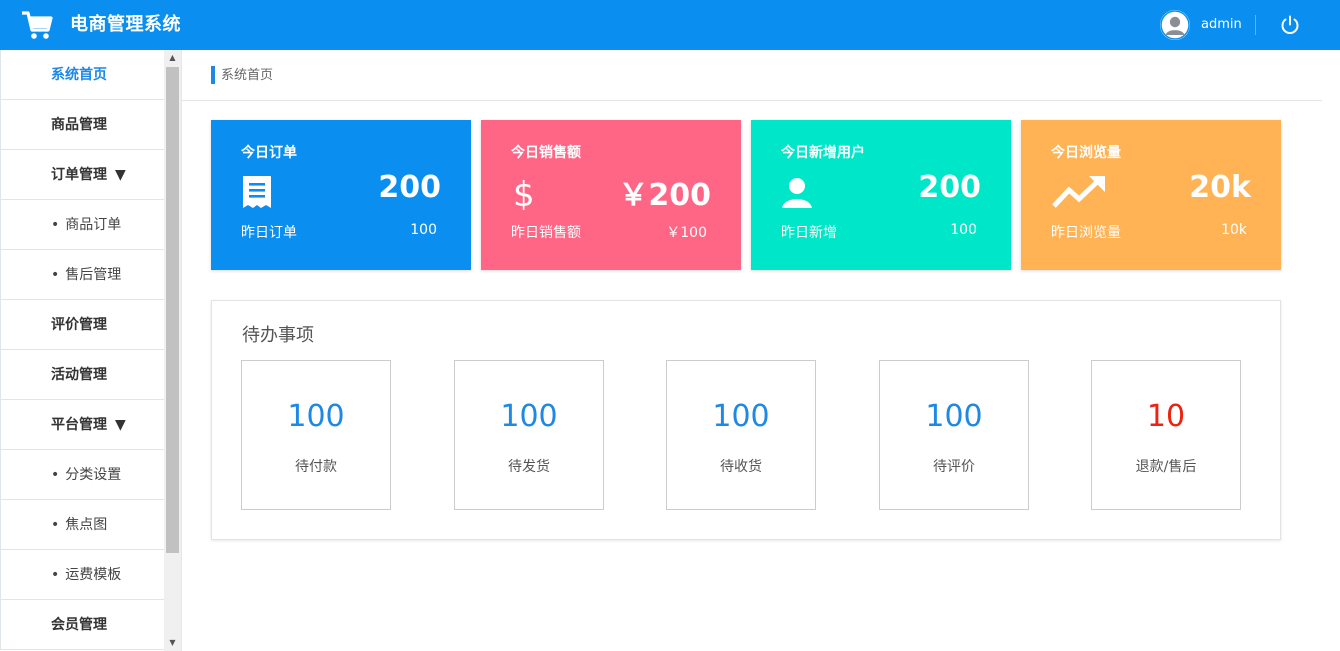 This screenshot has height=651, width=1340. I want to click on sidebar-item: • 商品订单, so click(82, 225).